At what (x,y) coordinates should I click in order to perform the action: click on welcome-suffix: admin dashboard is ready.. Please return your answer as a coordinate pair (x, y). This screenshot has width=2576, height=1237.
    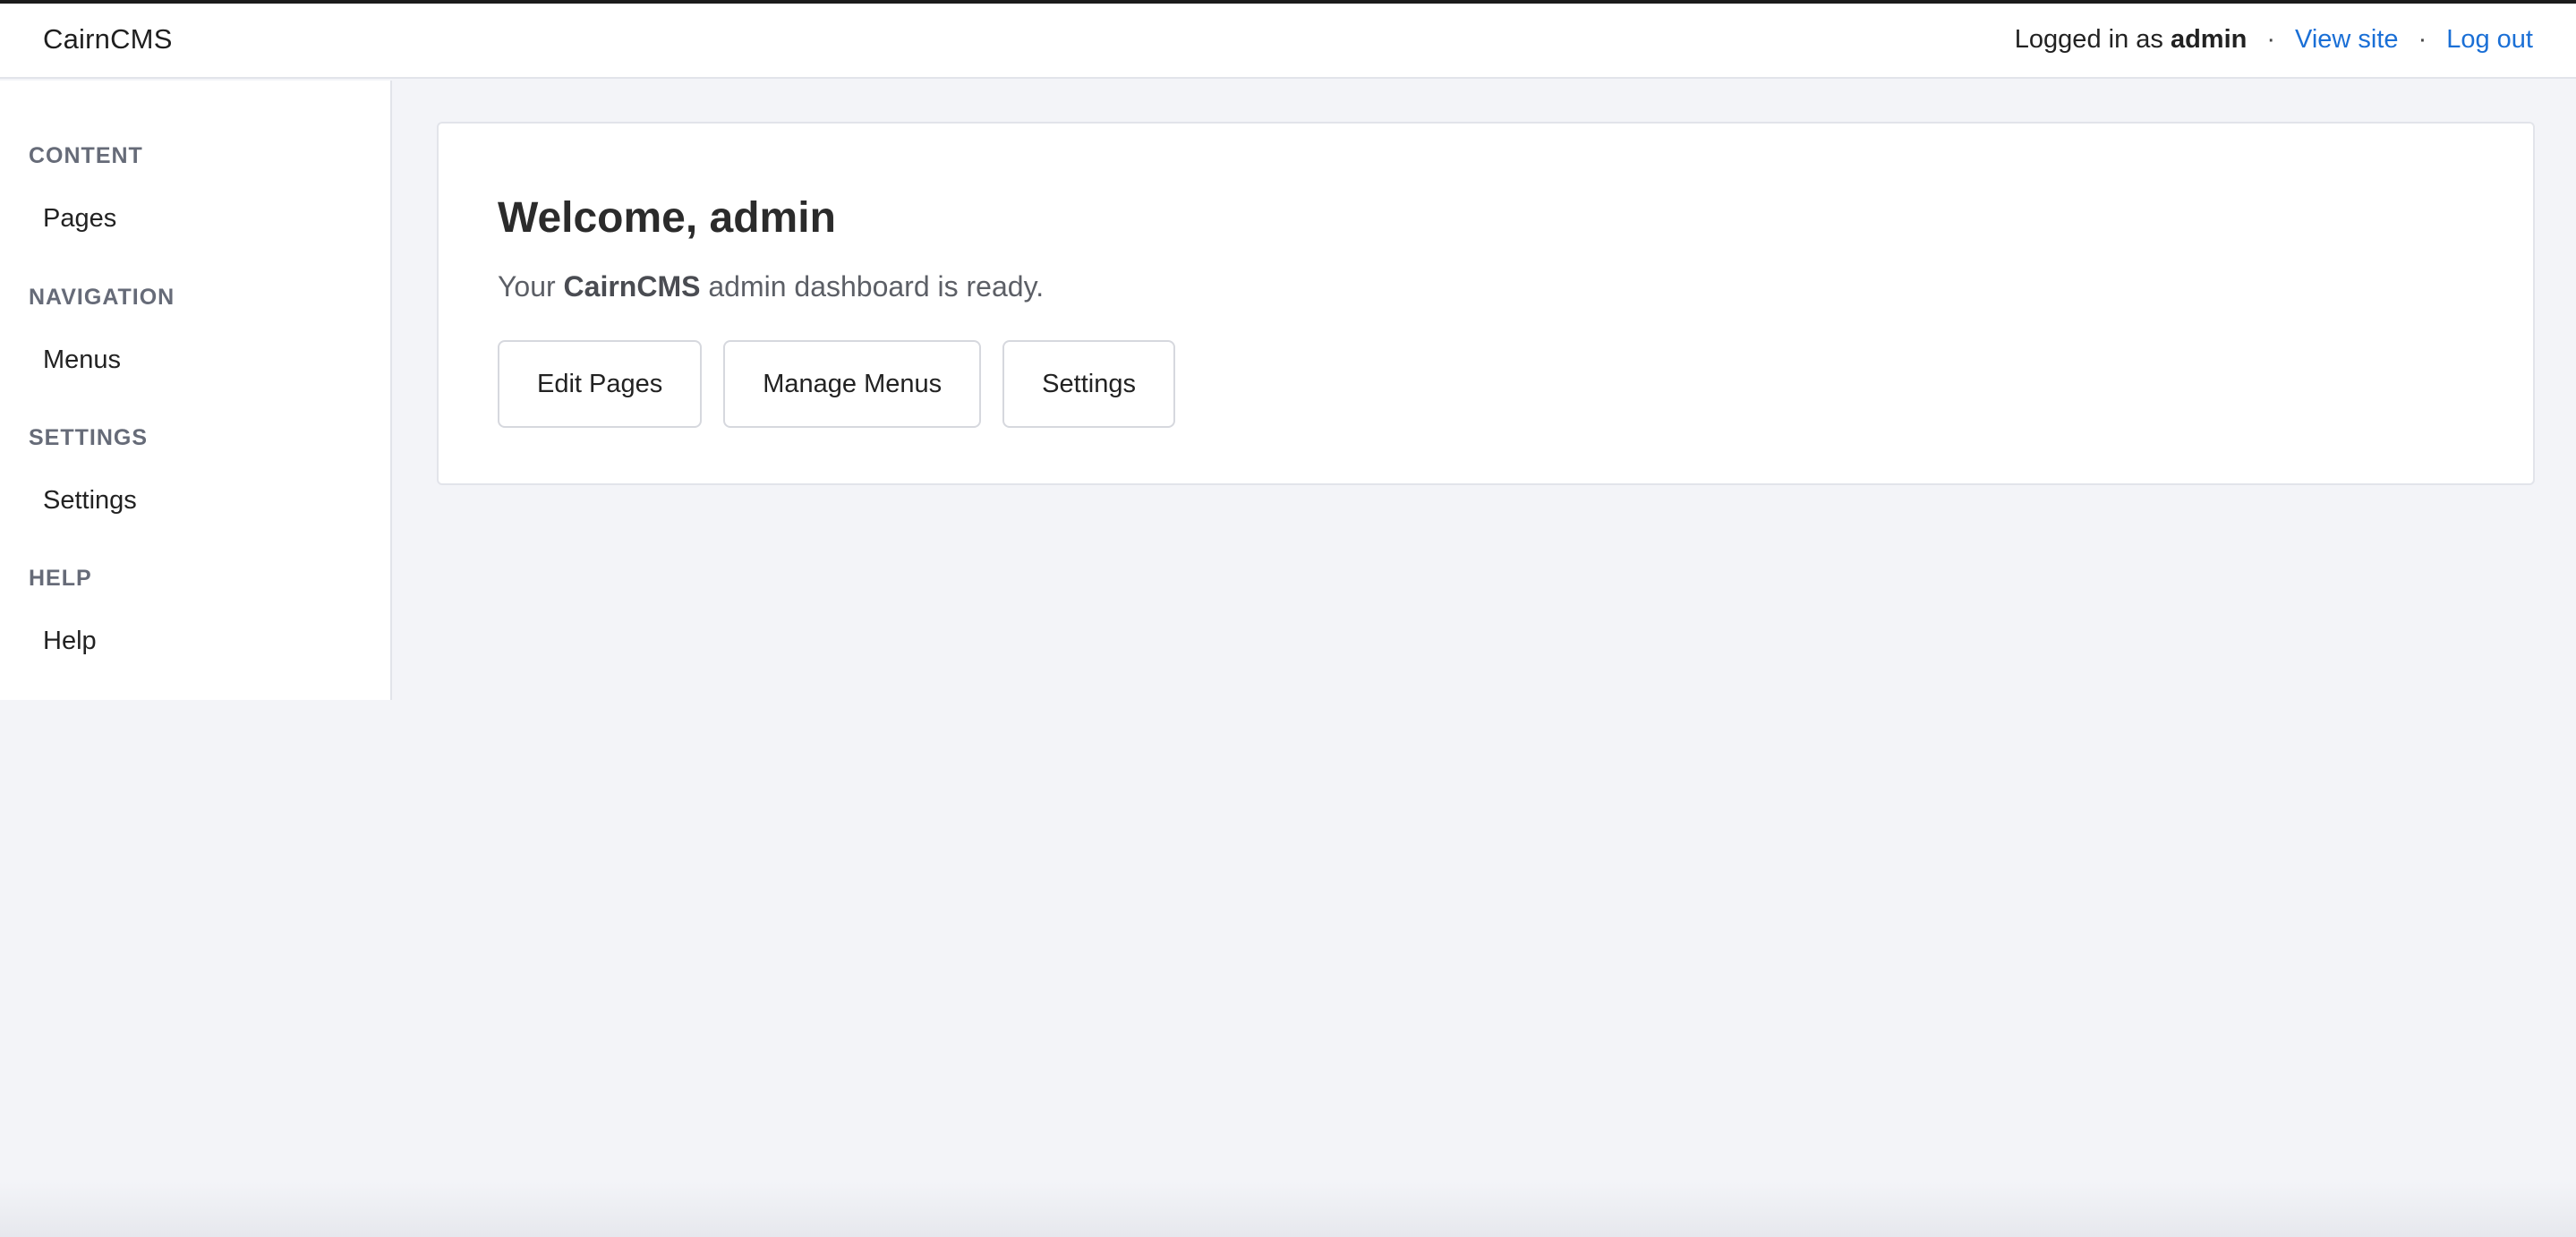
    Looking at the image, I should click on (876, 286).